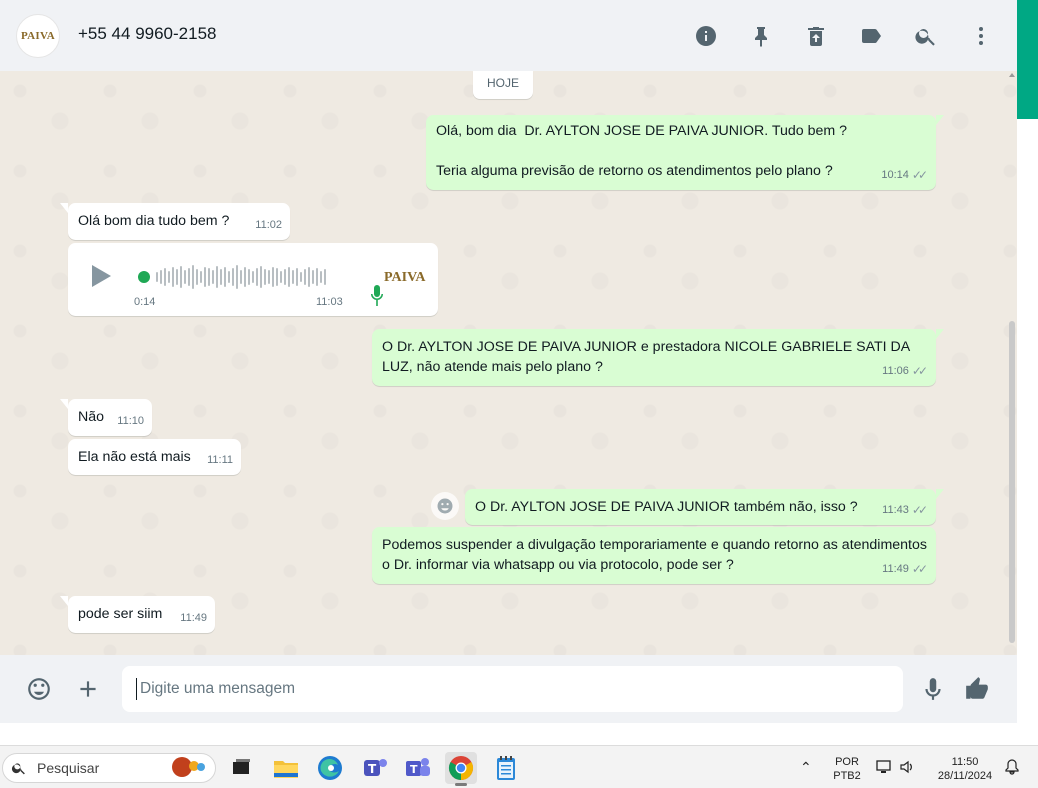 This screenshot has width=1038, height=788. What do you see at coordinates (188, 767) in the screenshot?
I see `search-highlight-icon` at bounding box center [188, 767].